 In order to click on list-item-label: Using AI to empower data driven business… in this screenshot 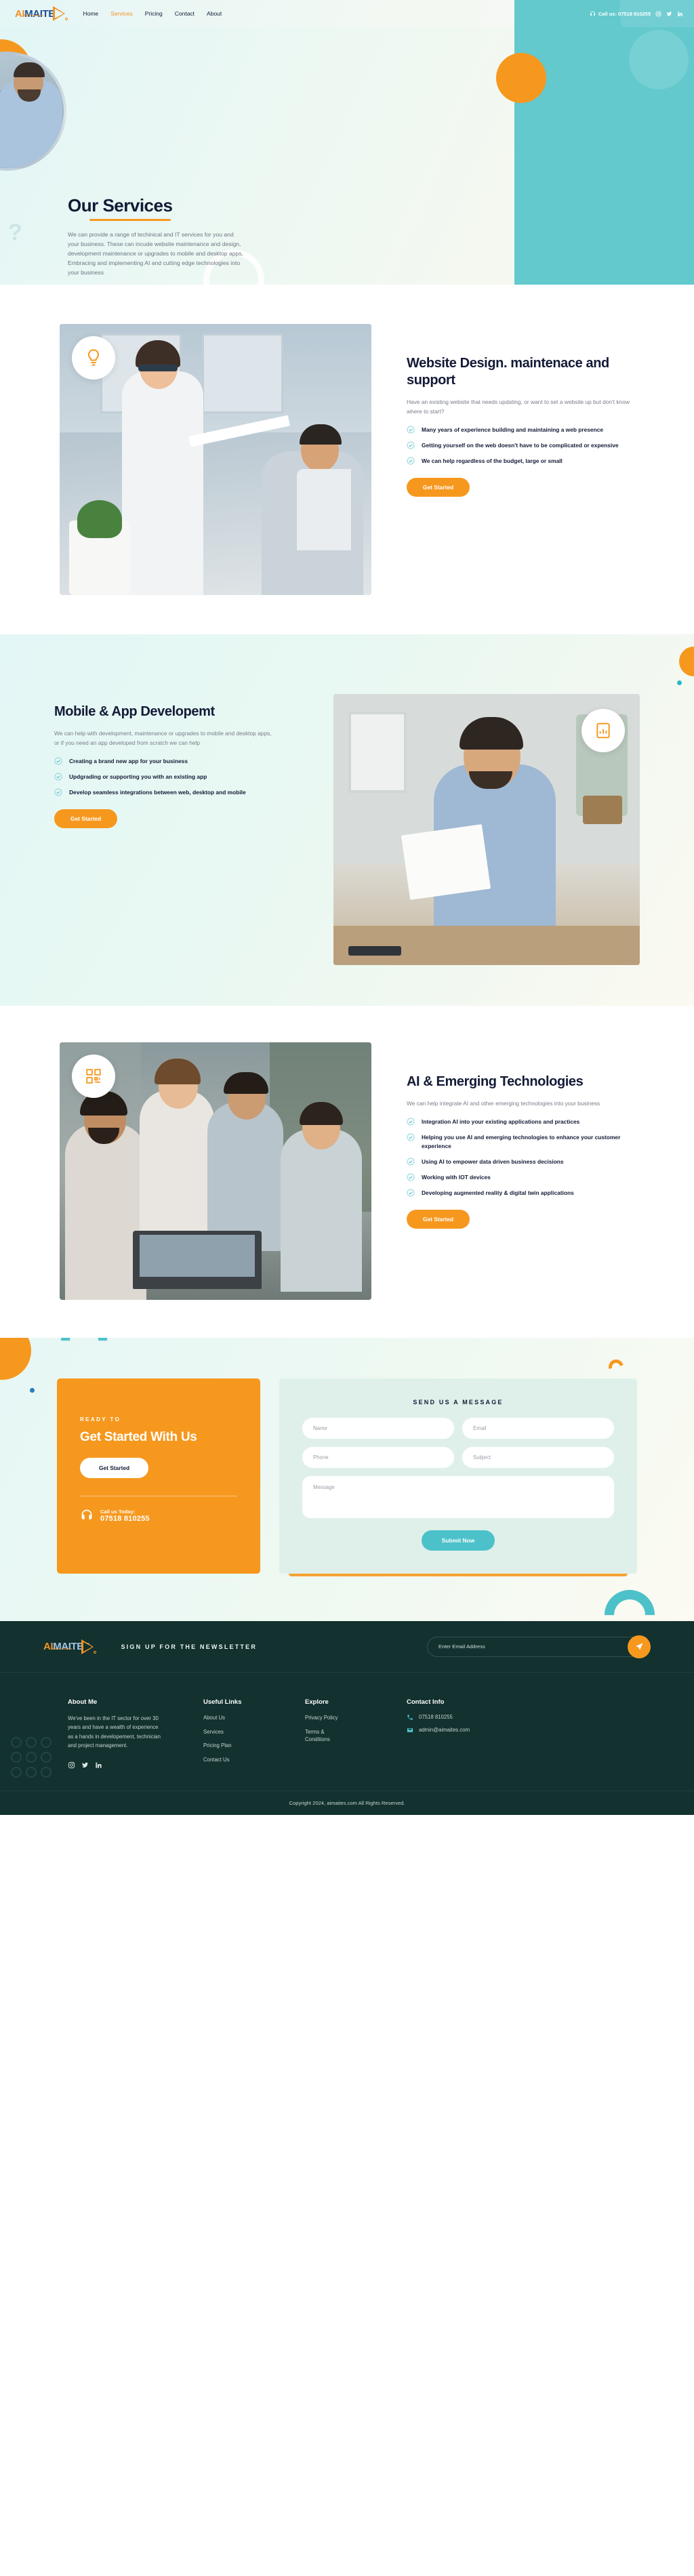, I will do `click(493, 1161)`.